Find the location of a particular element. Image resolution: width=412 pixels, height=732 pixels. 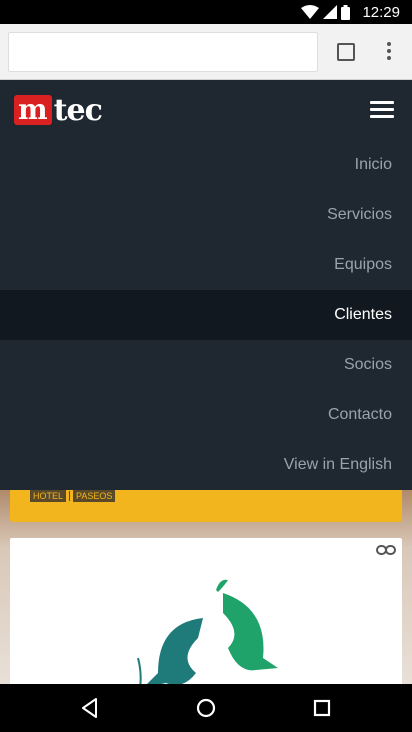

nav-item-clientes: Clientes is located at coordinates (206, 315).